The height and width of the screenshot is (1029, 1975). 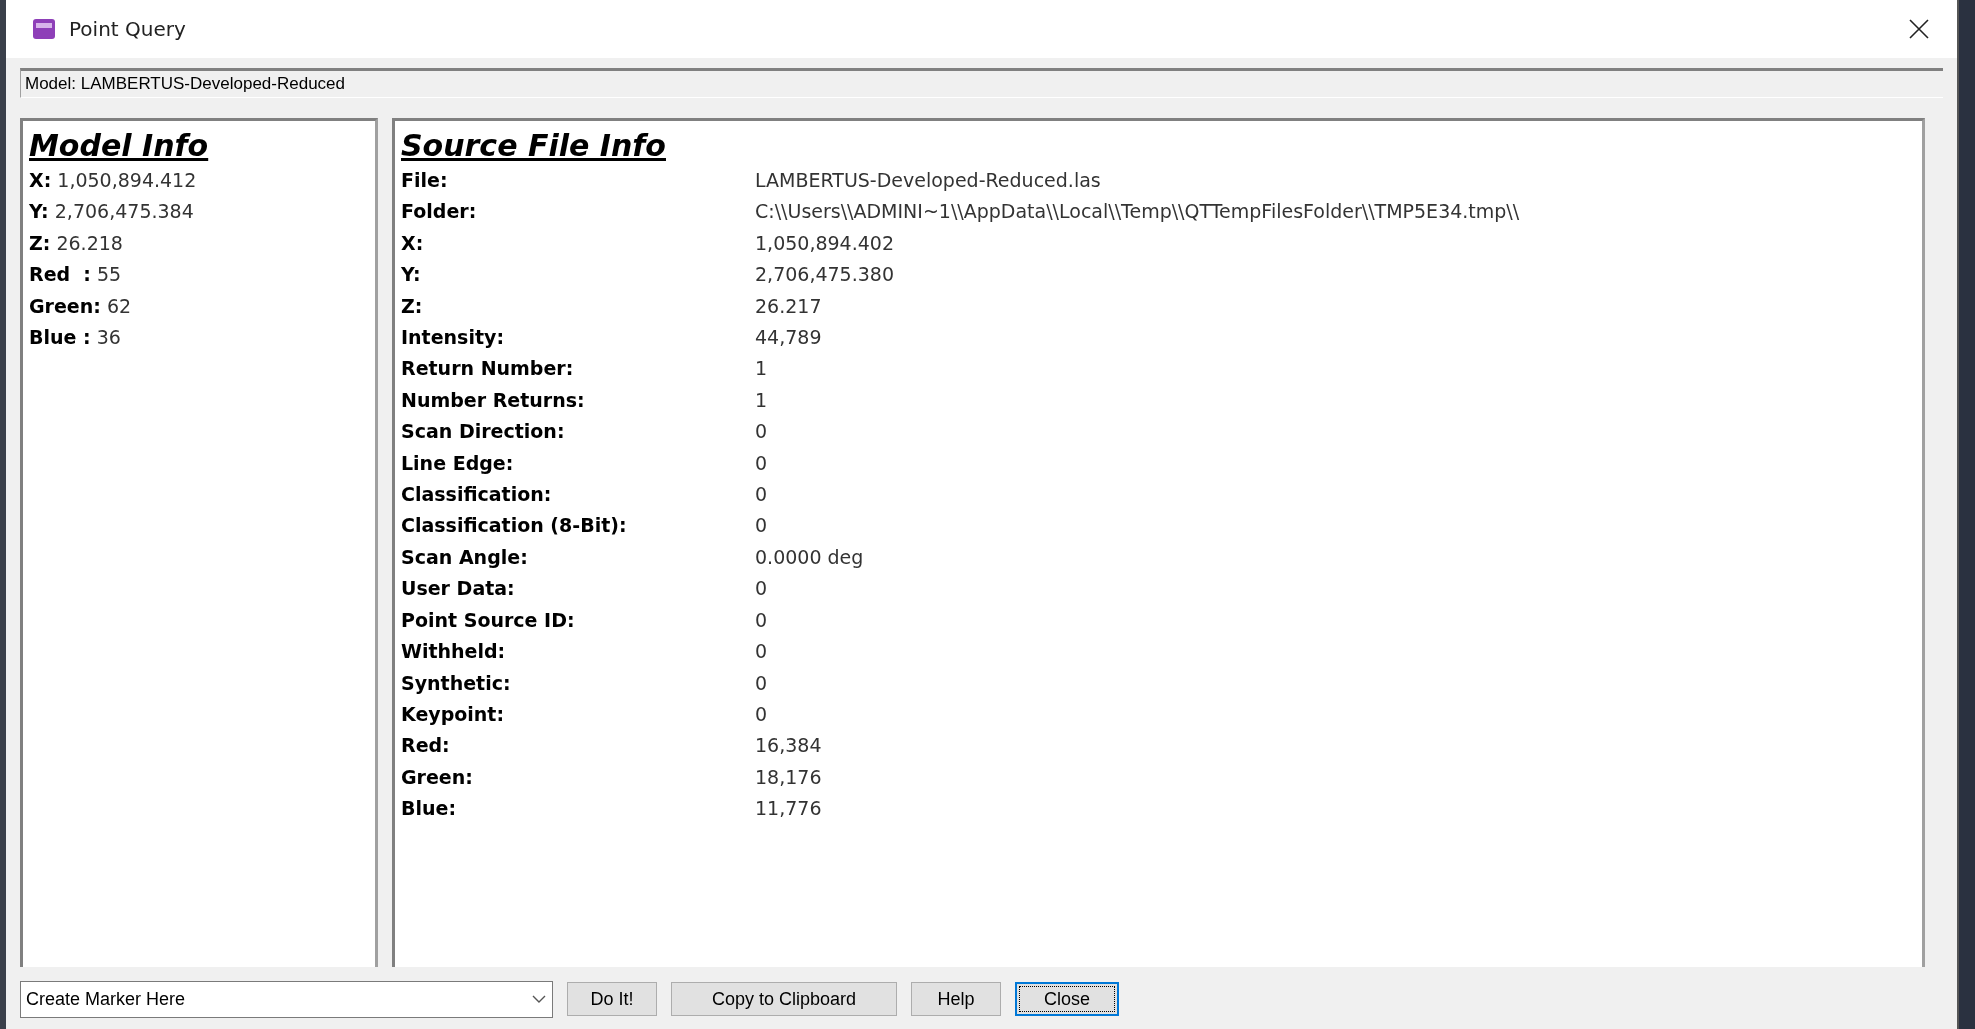 What do you see at coordinates (76, 275) in the screenshot?
I see `model-info-row-text: Red : 55` at bounding box center [76, 275].